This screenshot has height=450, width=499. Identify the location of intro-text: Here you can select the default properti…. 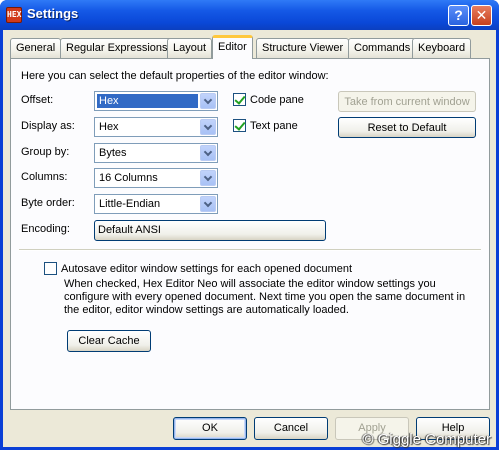
(175, 76).